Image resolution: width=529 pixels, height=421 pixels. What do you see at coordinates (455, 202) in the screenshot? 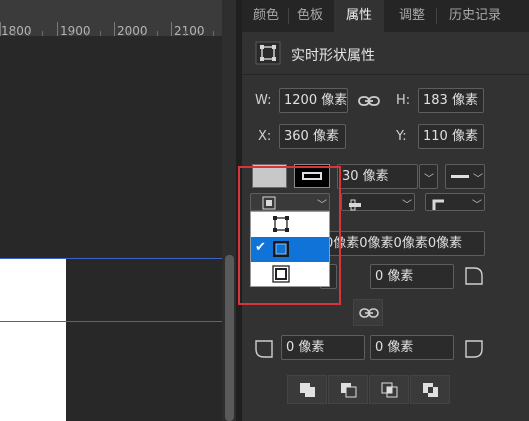
I see `stroke-corners-dropdown: ﹀` at bounding box center [455, 202].